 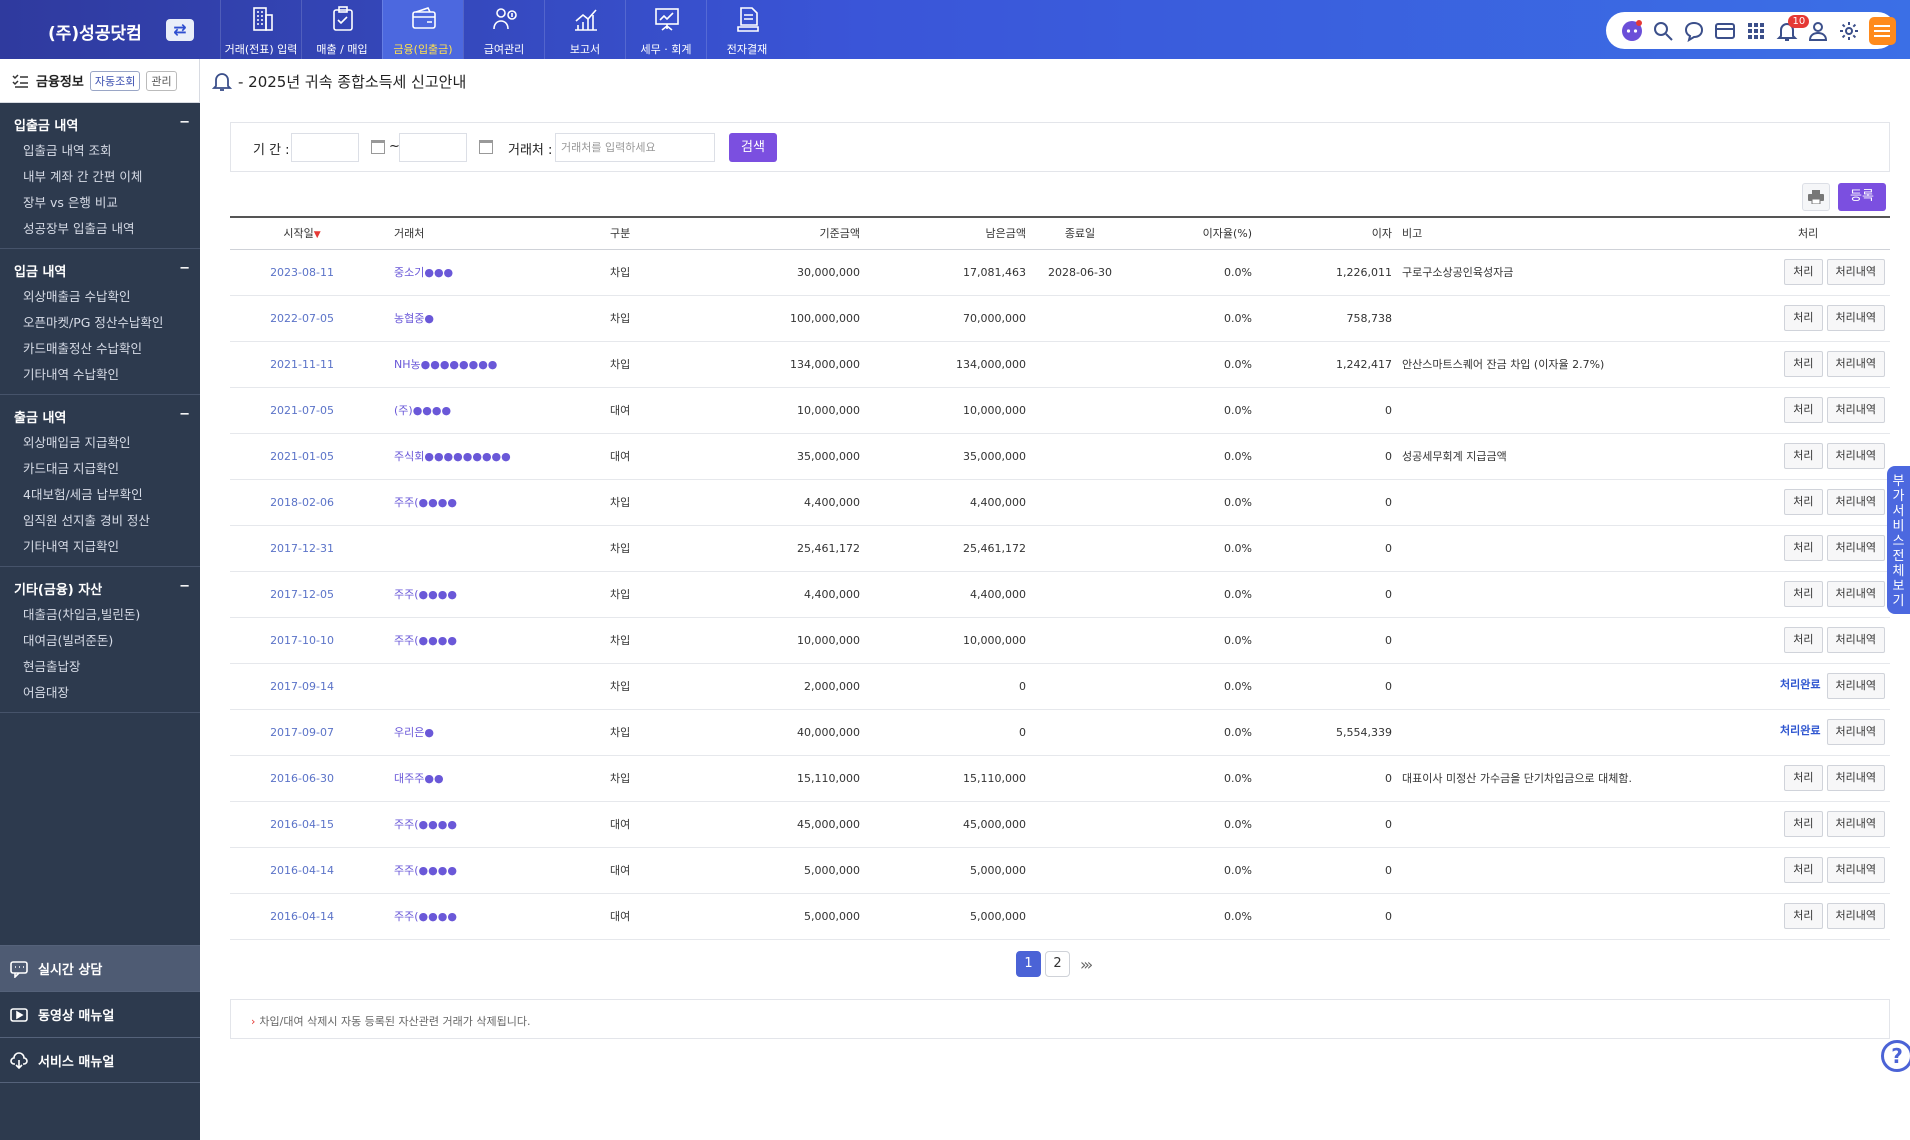 I want to click on sidebar-item: 기타내역 수납확인, so click(x=100, y=375).